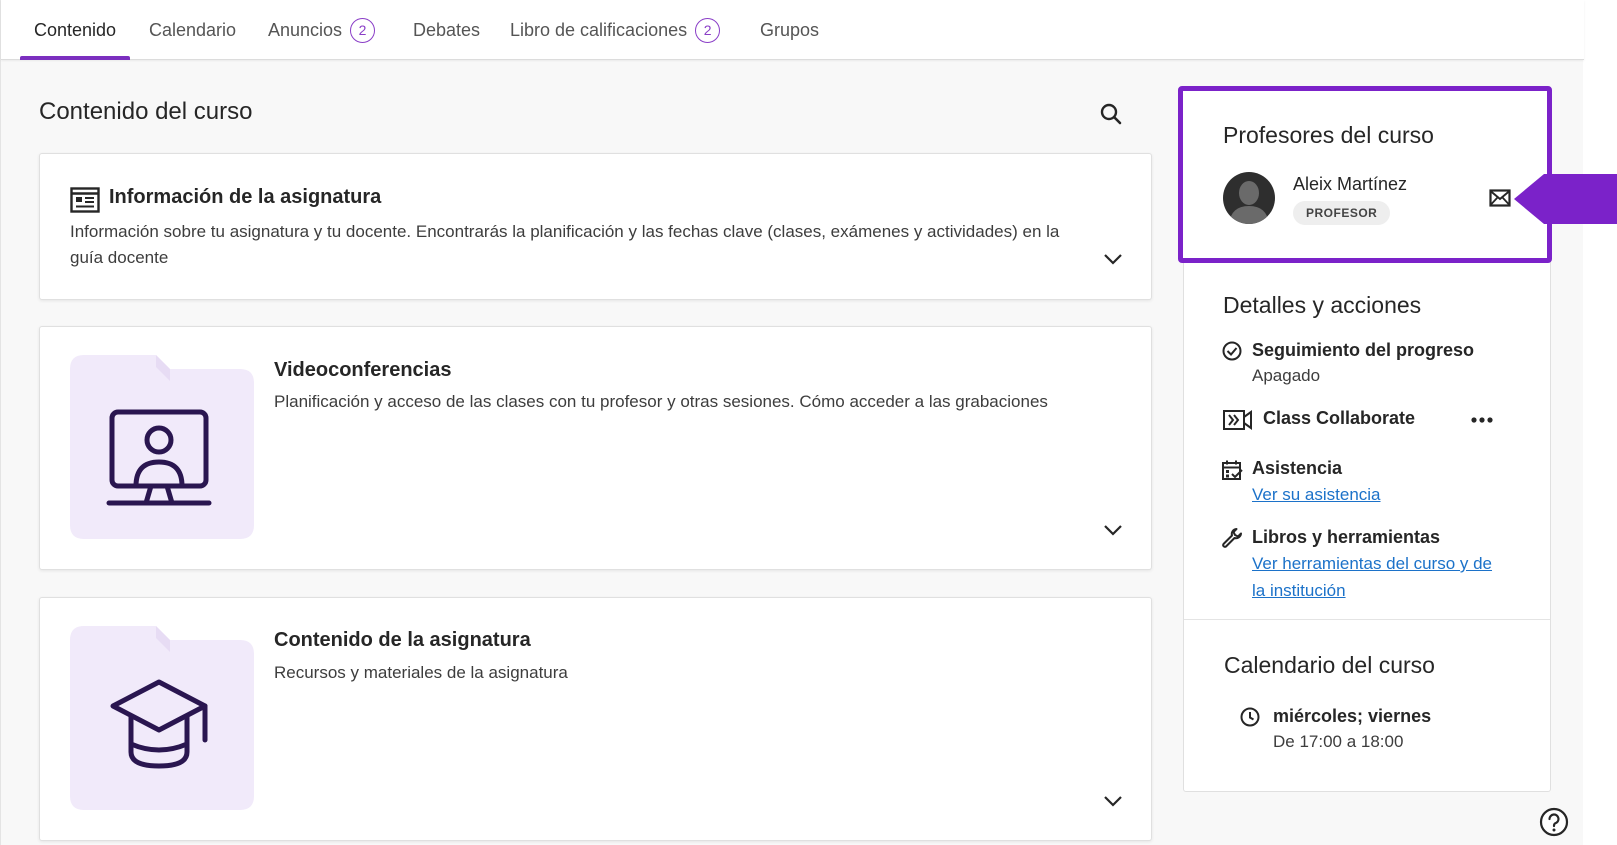 Image resolution: width=1617 pixels, height=845 pixels. Describe the element at coordinates (1482, 420) in the screenshot. I see `more-options-icon` at that location.